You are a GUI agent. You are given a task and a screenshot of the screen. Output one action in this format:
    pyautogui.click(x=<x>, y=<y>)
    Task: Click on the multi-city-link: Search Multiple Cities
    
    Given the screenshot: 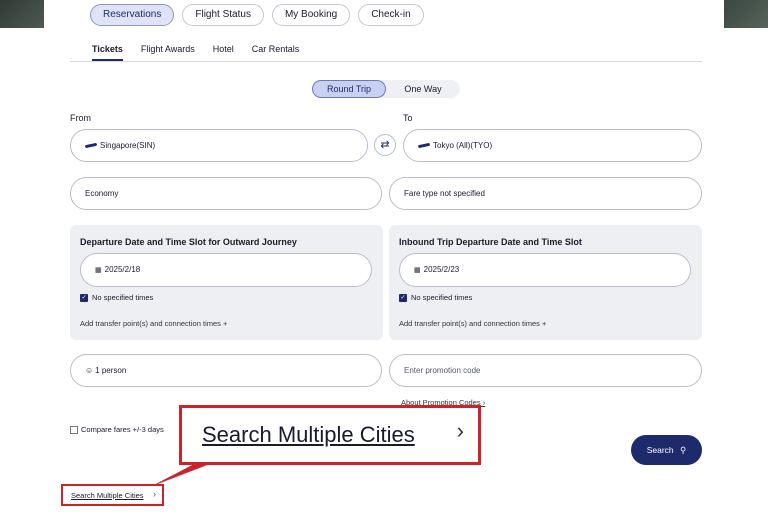 What is the action you would take?
    pyautogui.click(x=107, y=495)
    